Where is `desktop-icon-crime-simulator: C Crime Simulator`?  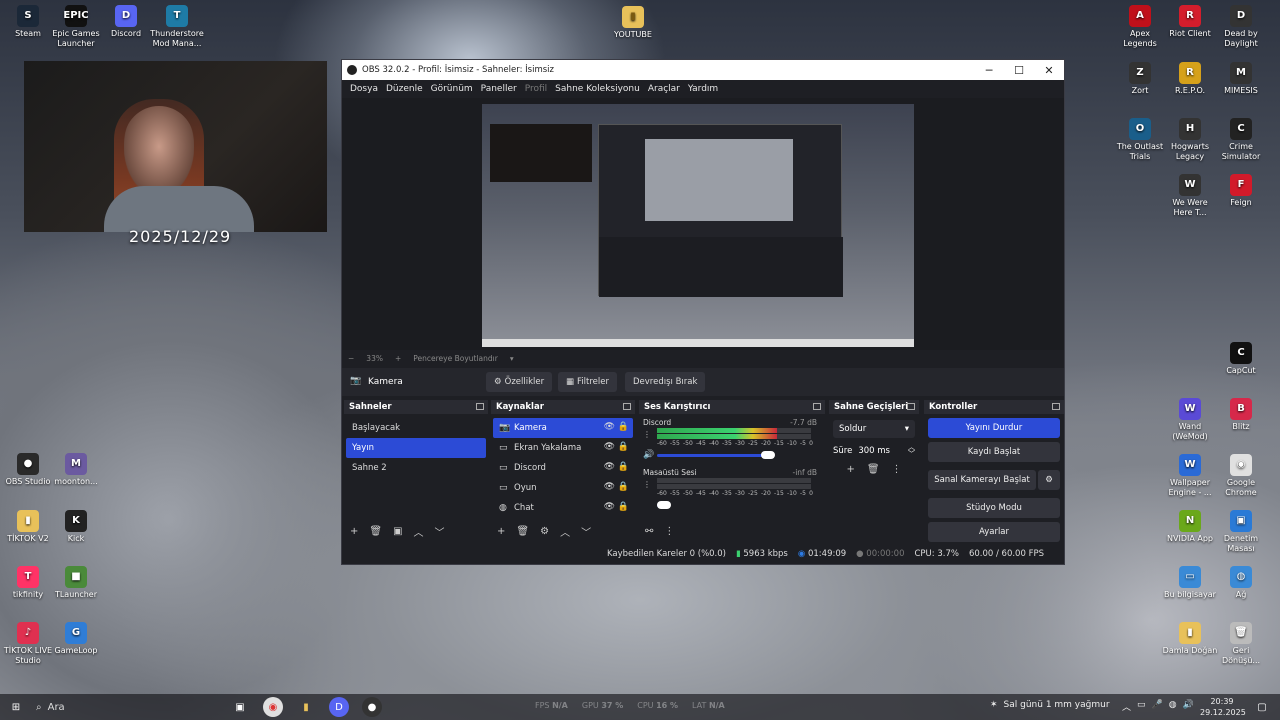
desktop-icon-crime-simulator: C Crime Simulator is located at coordinates (1241, 140).